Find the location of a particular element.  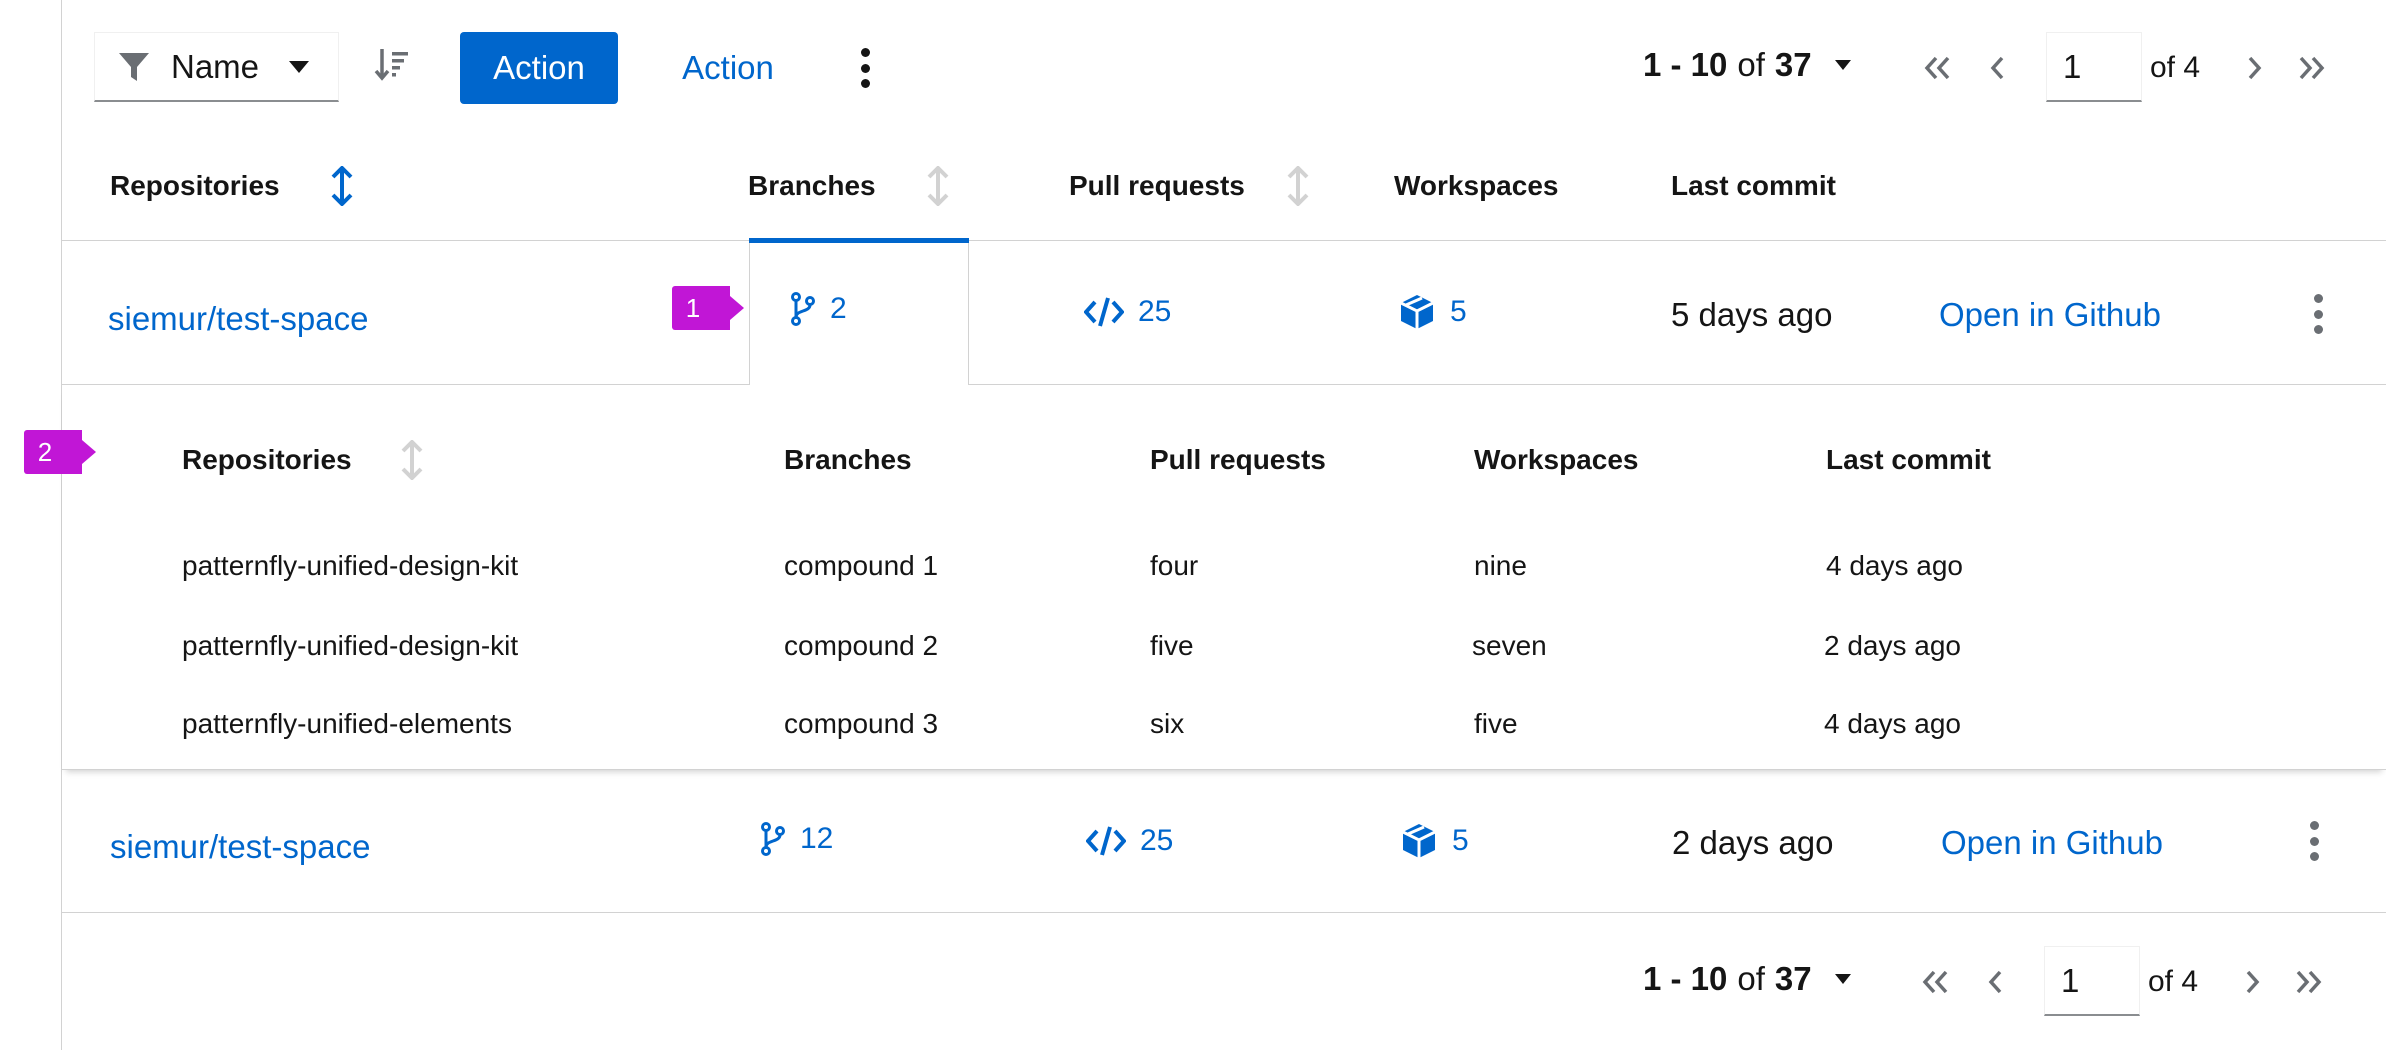

primary-action-button: Action is located at coordinates (539, 68).